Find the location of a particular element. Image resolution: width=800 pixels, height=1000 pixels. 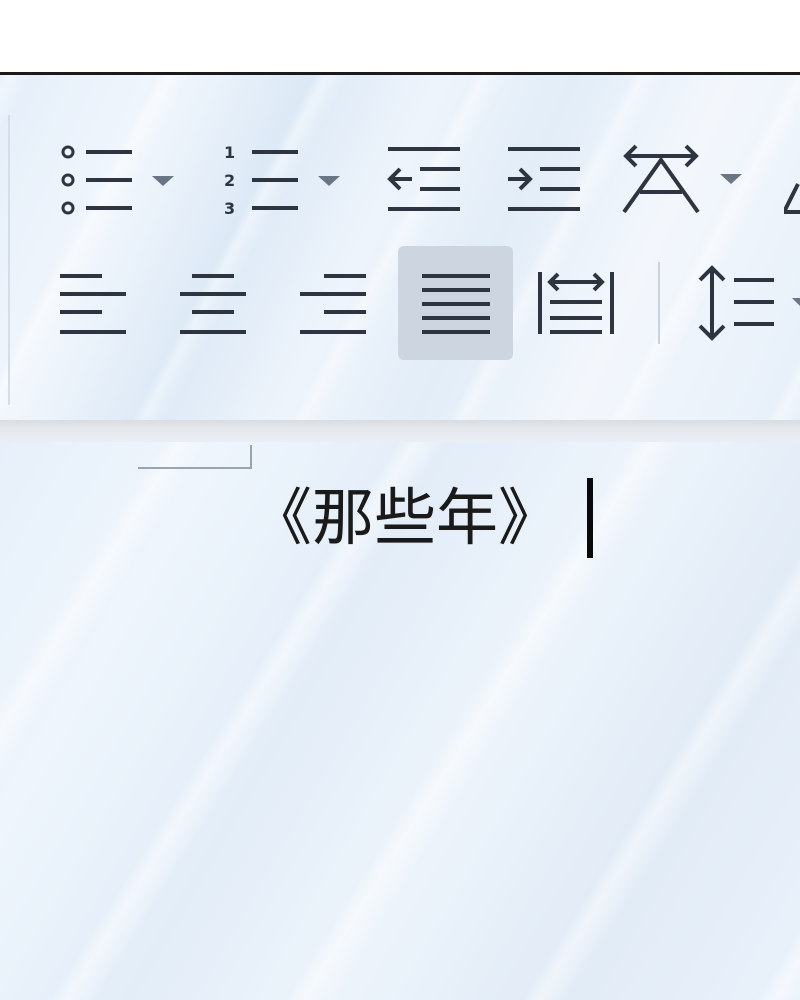

distributed-align-icon is located at coordinates (576, 303).